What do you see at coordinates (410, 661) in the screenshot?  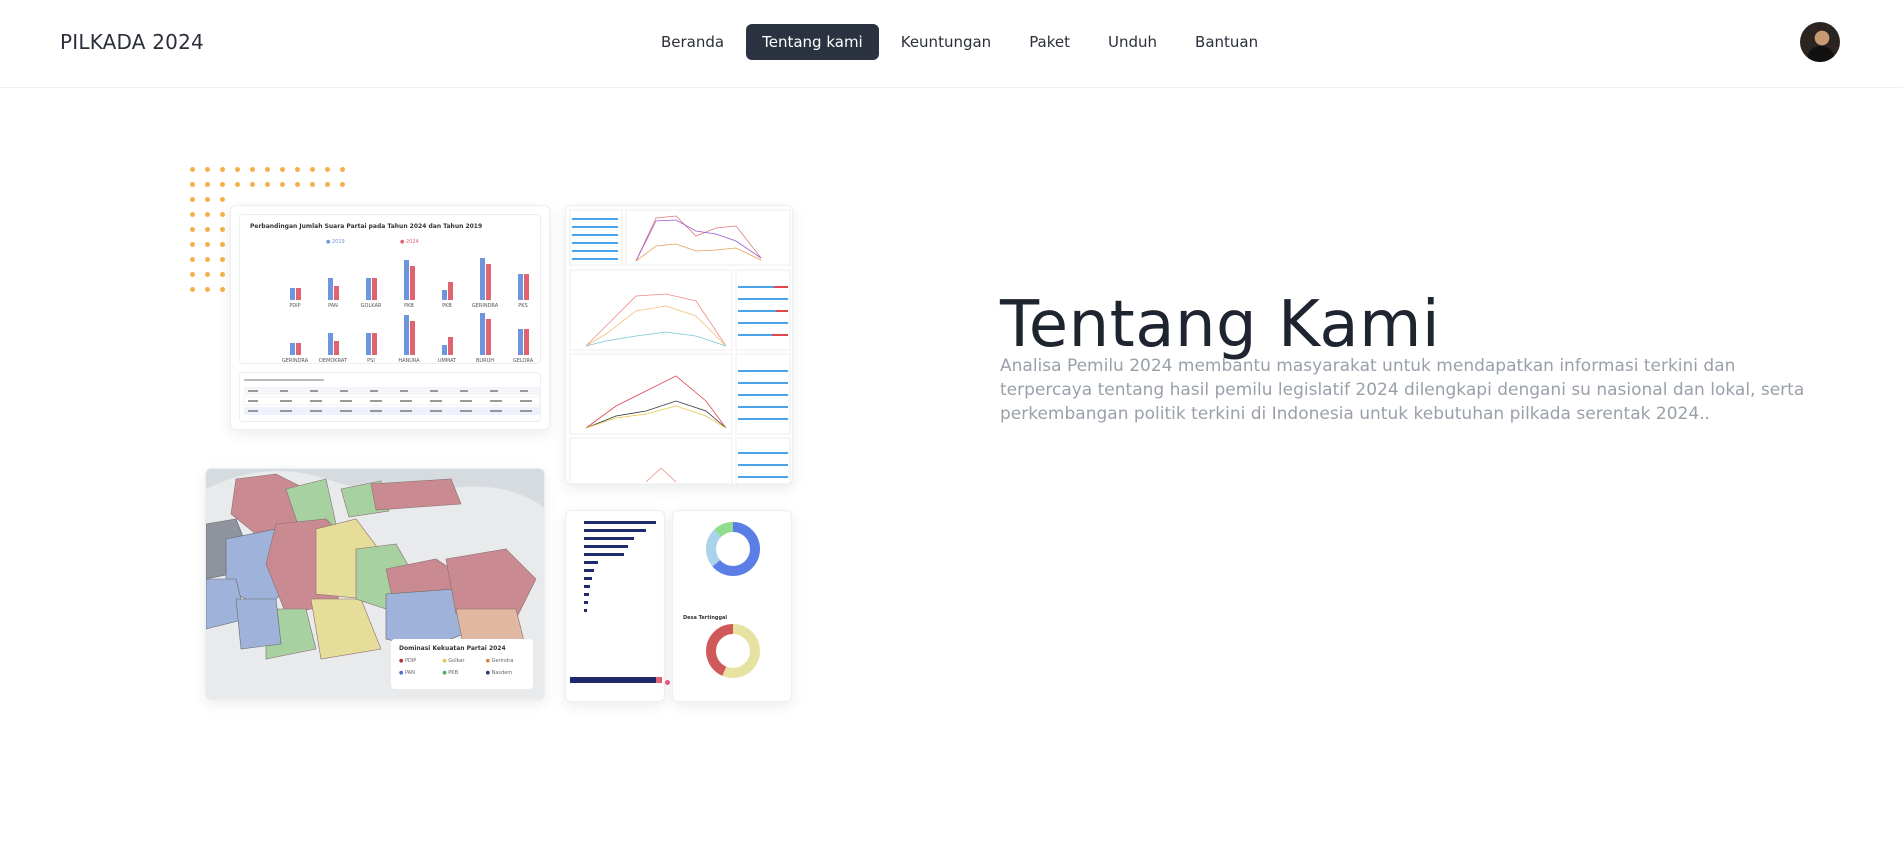 I see `legend-pdip: PDIP` at bounding box center [410, 661].